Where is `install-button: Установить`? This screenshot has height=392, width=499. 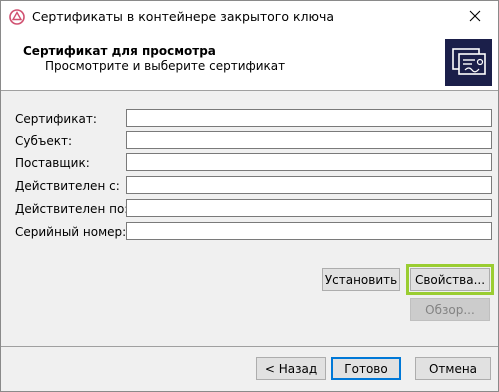 install-button: Установить is located at coordinates (361, 279).